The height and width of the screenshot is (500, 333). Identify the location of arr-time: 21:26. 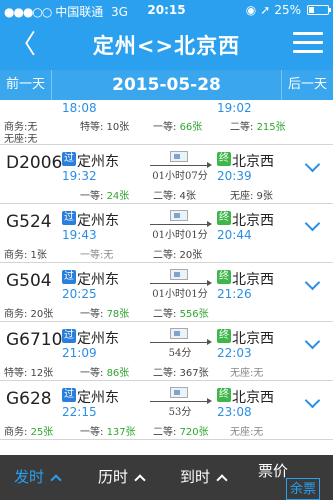
(234, 294).